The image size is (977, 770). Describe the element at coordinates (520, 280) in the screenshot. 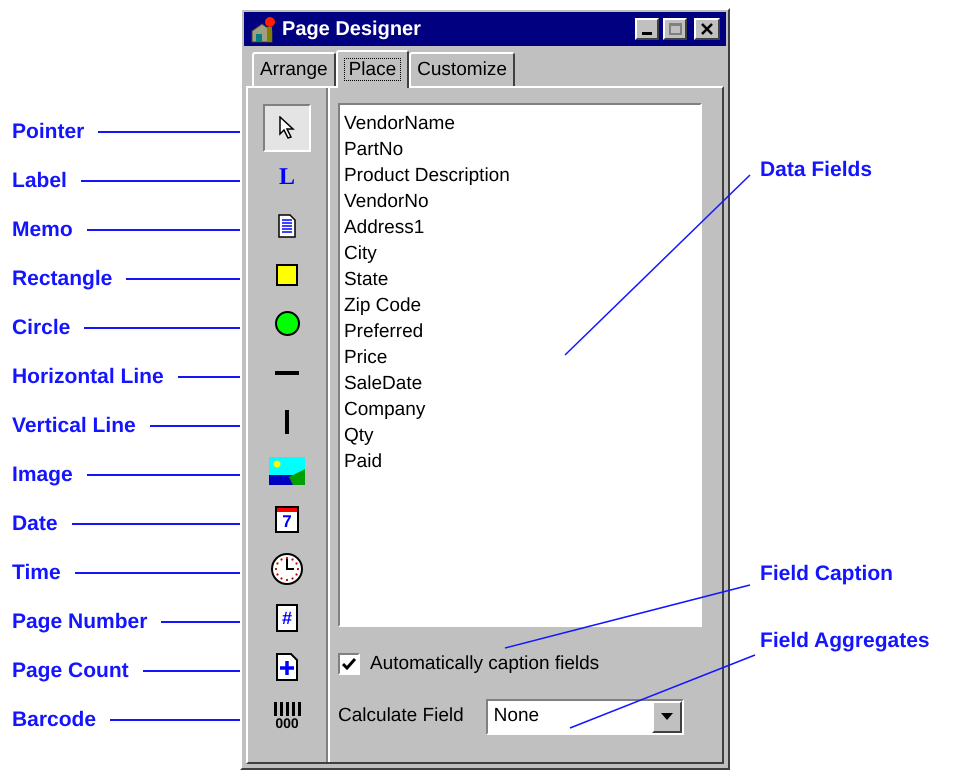

I see `list-item: State` at that location.